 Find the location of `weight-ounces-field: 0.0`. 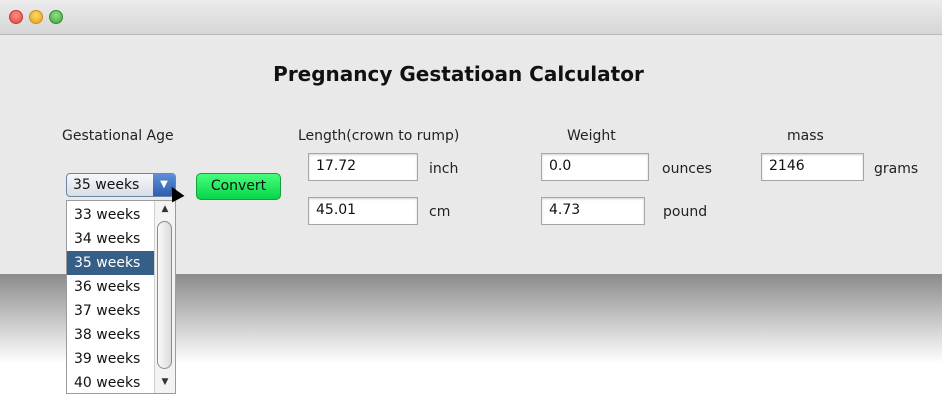

weight-ounces-field: 0.0 is located at coordinates (595, 167).